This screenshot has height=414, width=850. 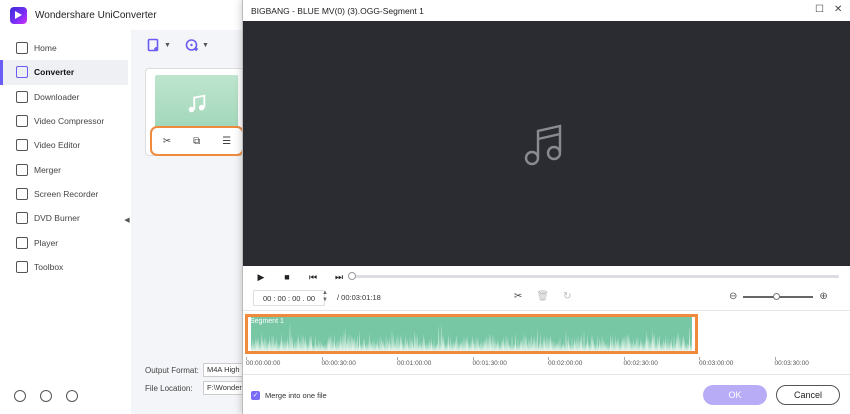 I want to click on merge-option: ✓ Merge into one file, so click(x=289, y=395).